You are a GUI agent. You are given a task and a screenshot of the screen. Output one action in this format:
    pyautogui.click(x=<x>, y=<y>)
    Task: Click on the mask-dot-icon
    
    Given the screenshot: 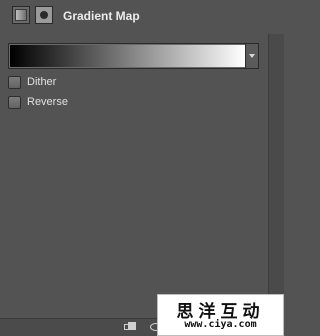 What is the action you would take?
    pyautogui.click(x=44, y=15)
    